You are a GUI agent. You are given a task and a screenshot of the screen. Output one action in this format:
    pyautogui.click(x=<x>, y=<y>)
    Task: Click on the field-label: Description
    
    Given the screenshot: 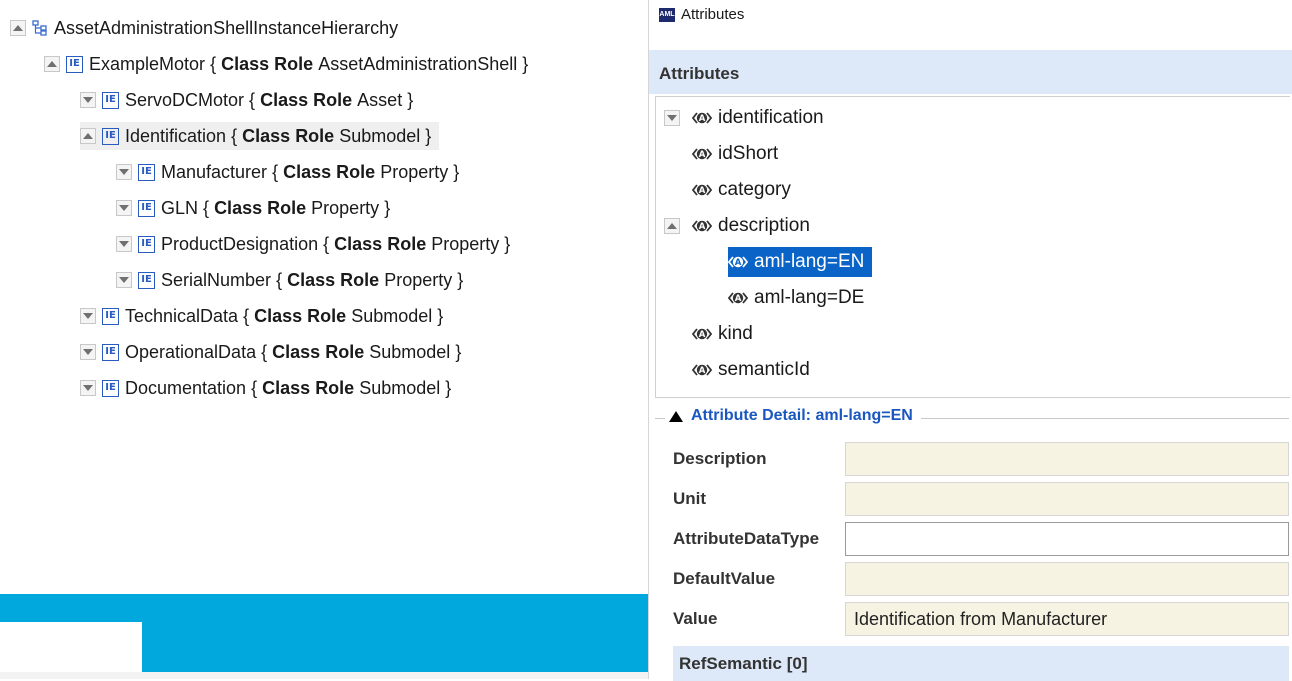 What is the action you would take?
    pyautogui.click(x=720, y=458)
    